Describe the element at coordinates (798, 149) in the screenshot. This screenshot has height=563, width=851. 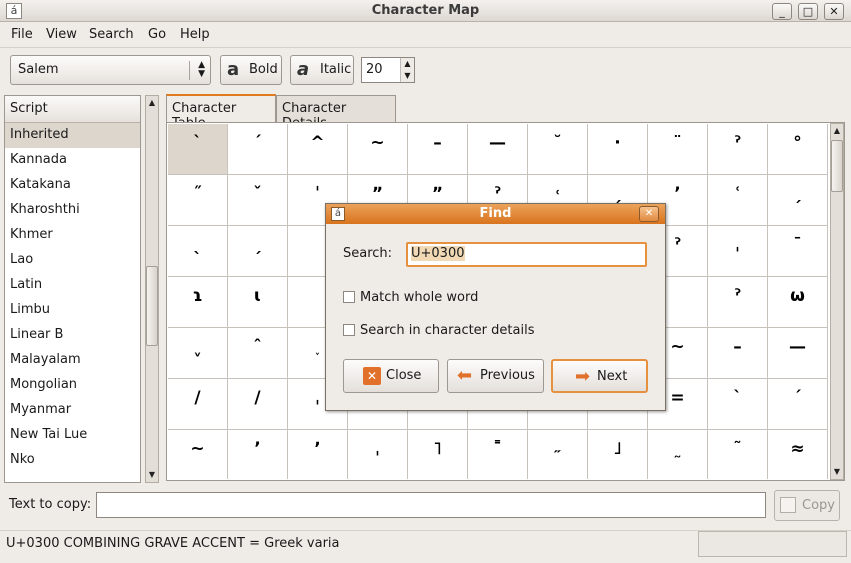
I see `character-cell: °` at that location.